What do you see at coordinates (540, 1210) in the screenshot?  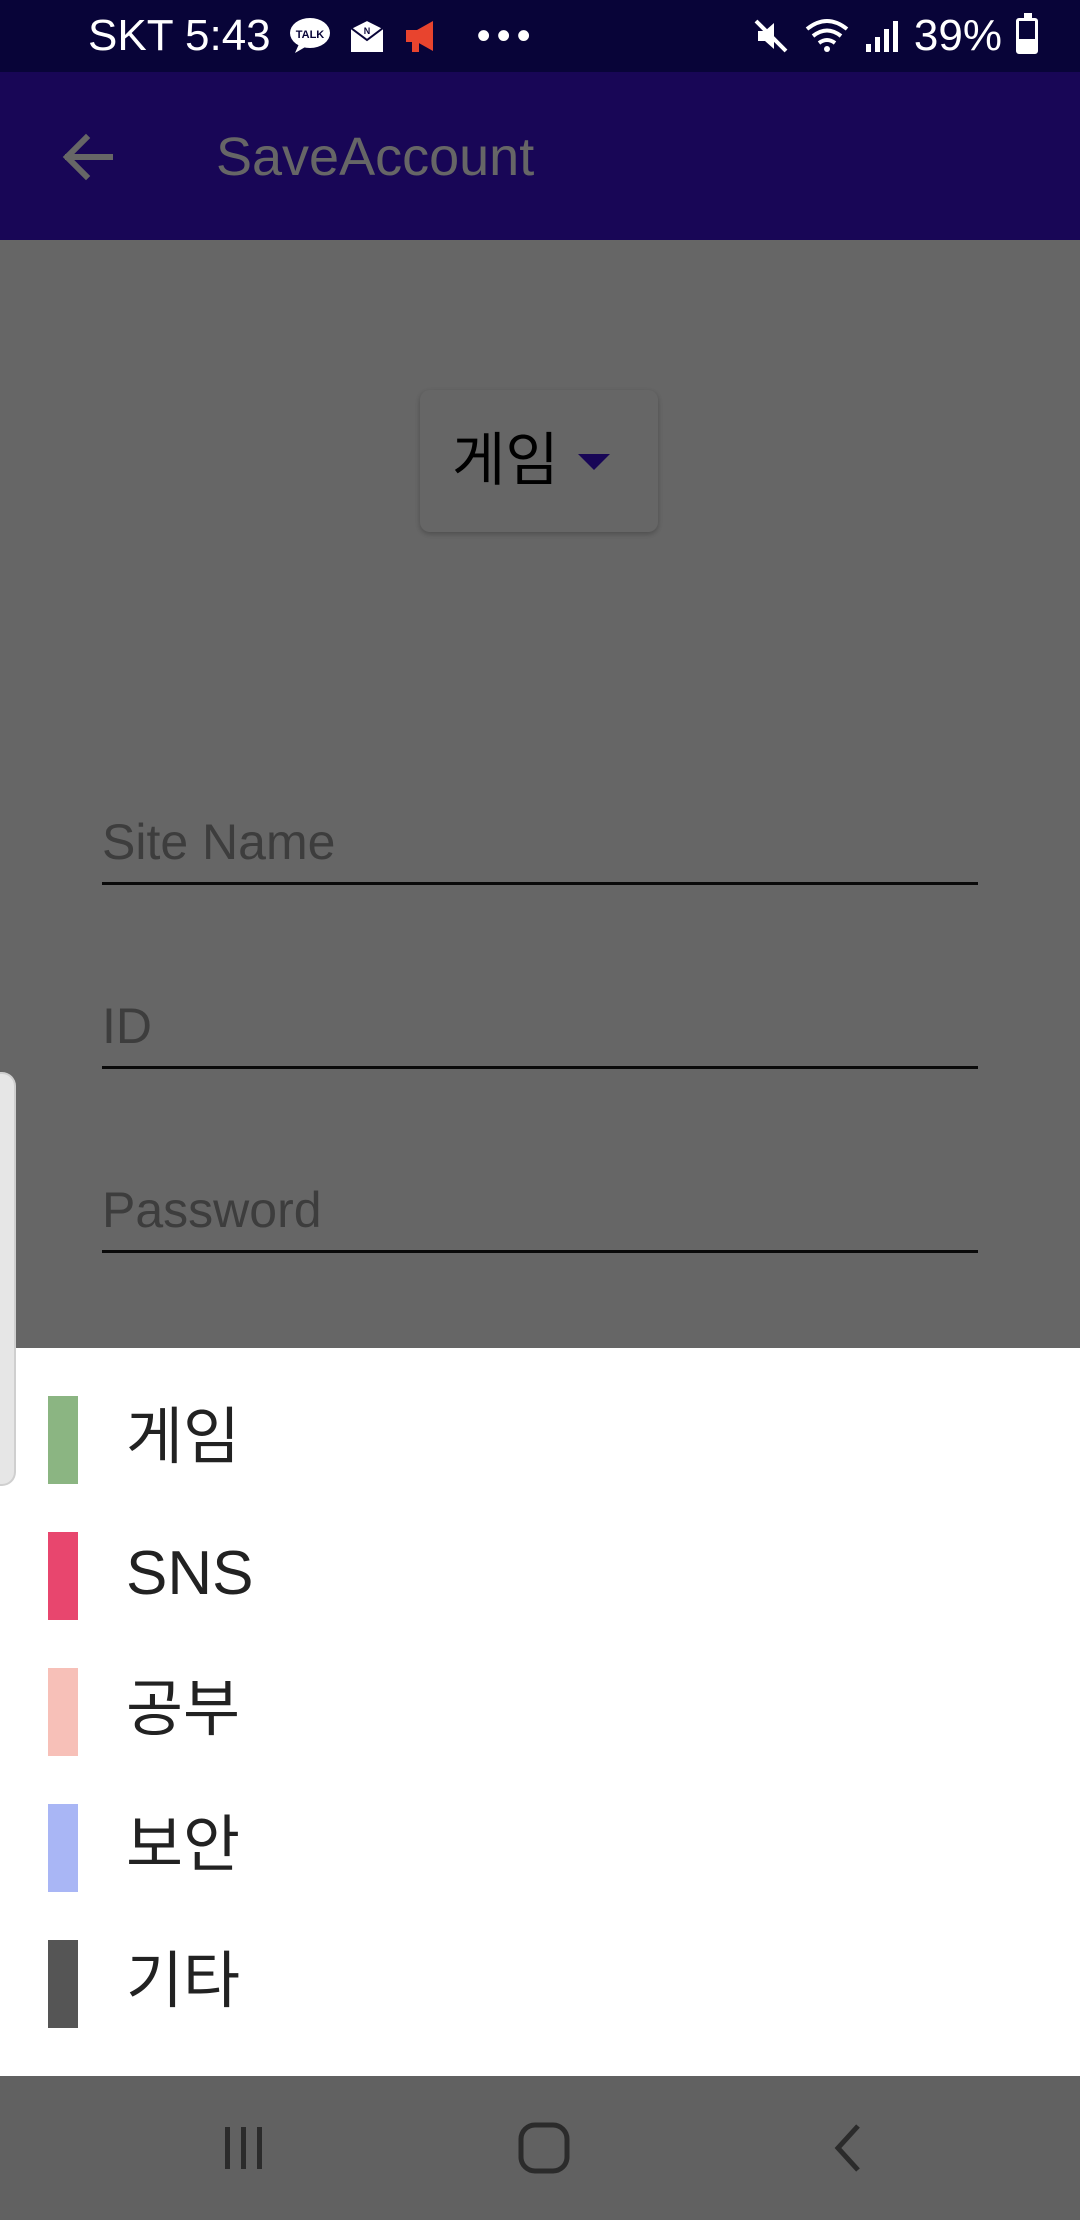 I see `password-input` at bounding box center [540, 1210].